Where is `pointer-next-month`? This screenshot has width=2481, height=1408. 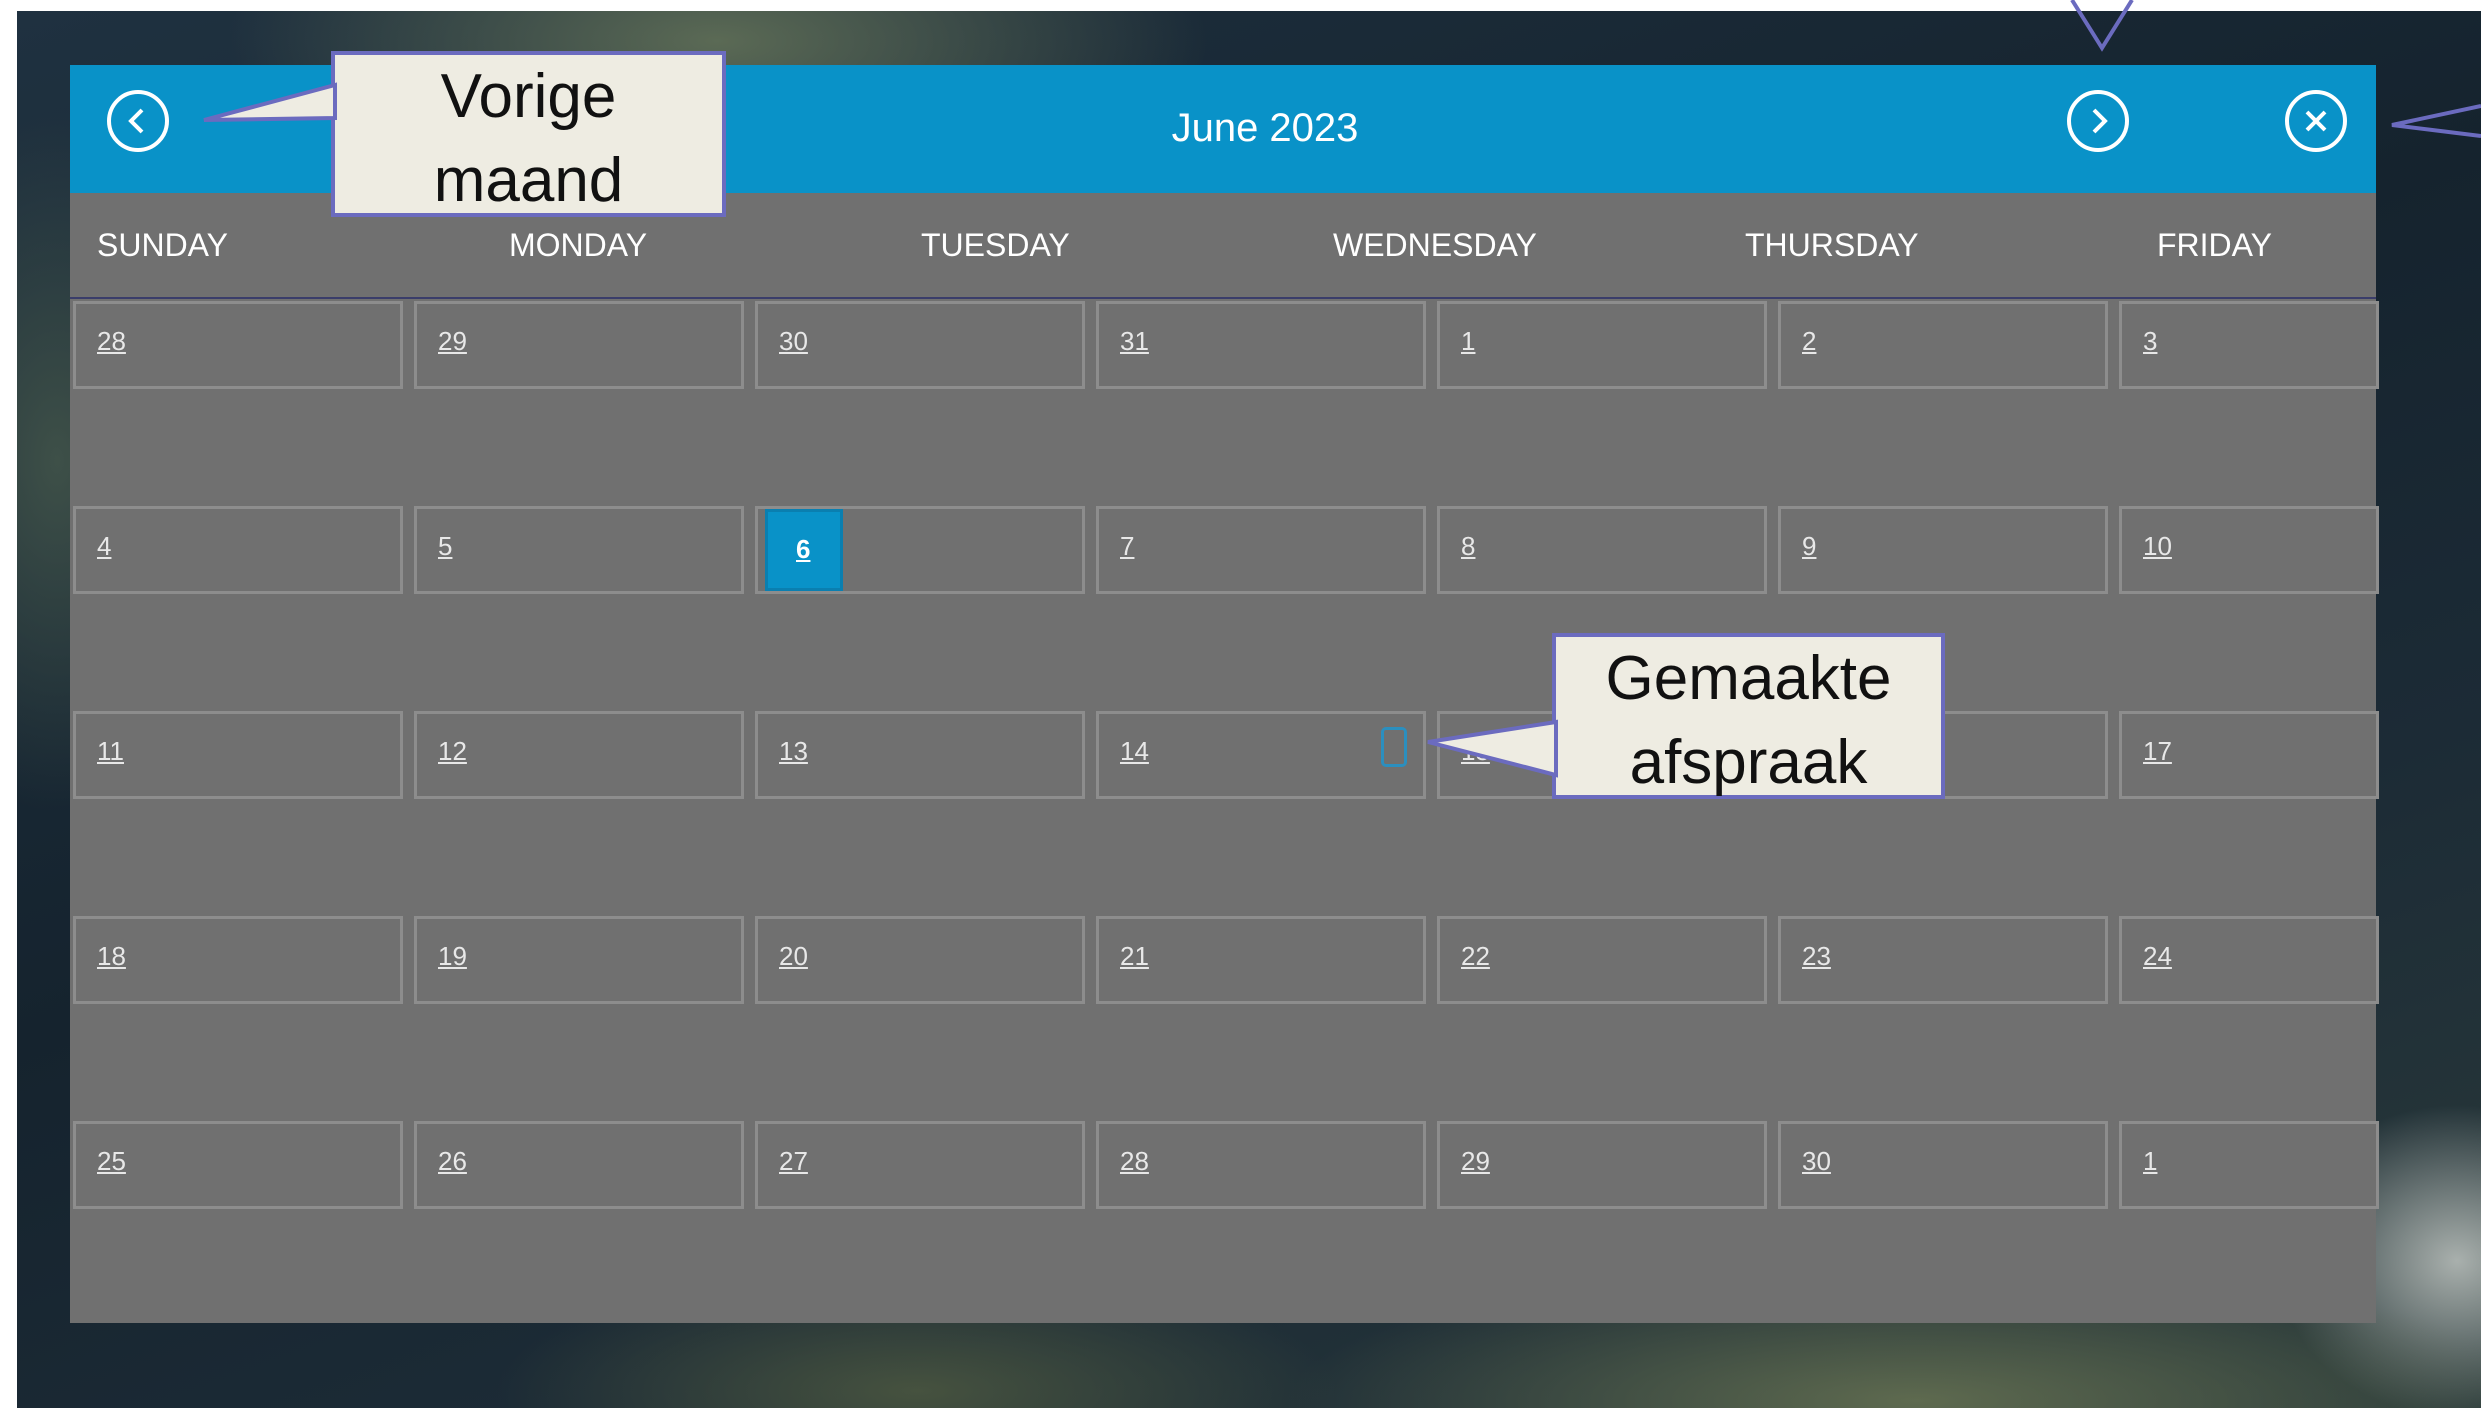
pointer-next-month is located at coordinates (2102, 26).